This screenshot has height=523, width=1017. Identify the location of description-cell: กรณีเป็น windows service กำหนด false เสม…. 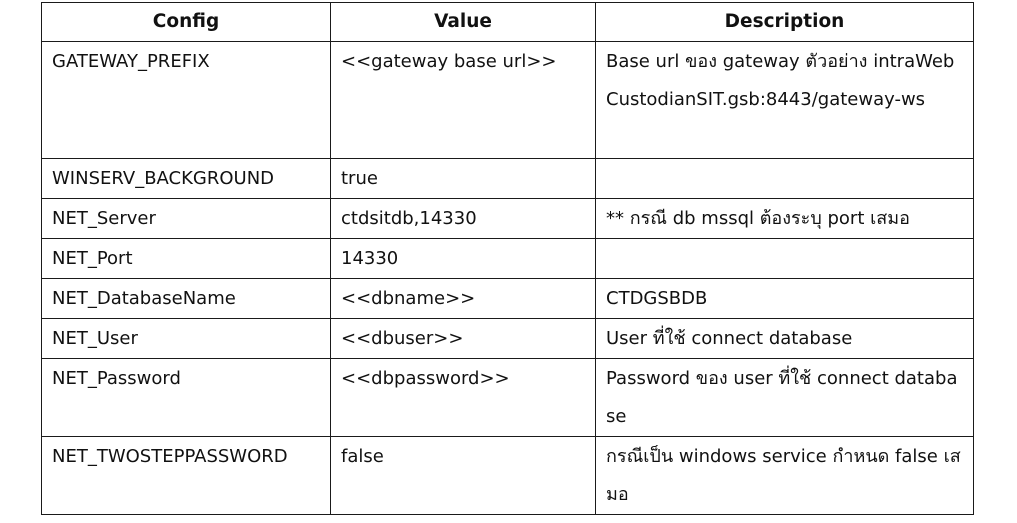
(784, 475).